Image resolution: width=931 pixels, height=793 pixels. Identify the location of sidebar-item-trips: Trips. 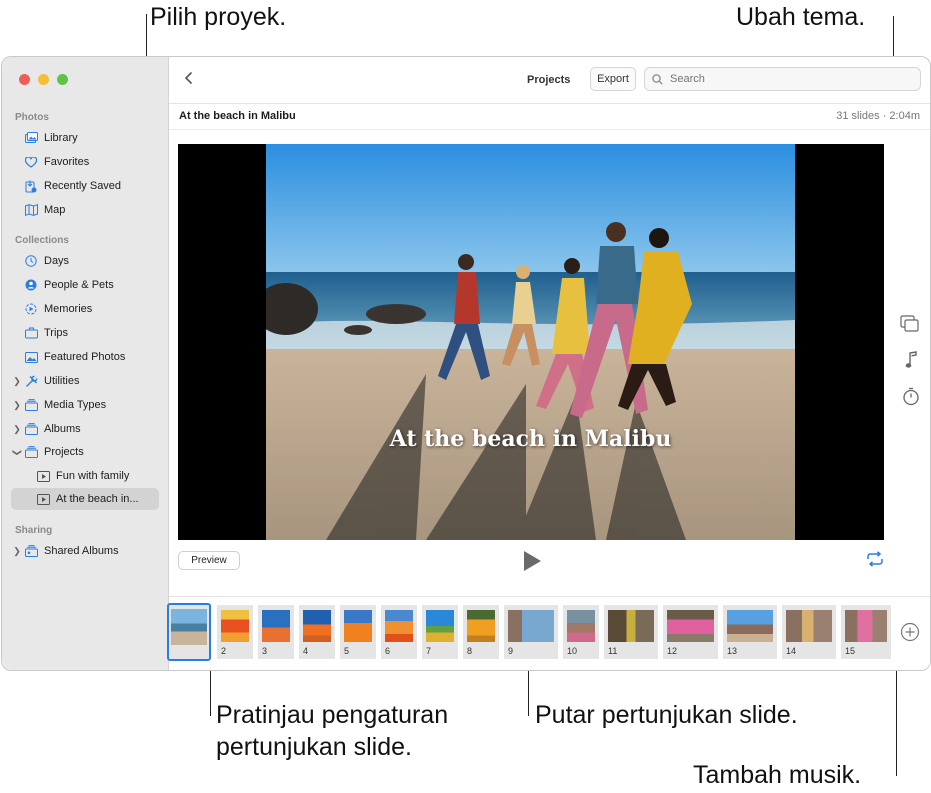
(85, 333).